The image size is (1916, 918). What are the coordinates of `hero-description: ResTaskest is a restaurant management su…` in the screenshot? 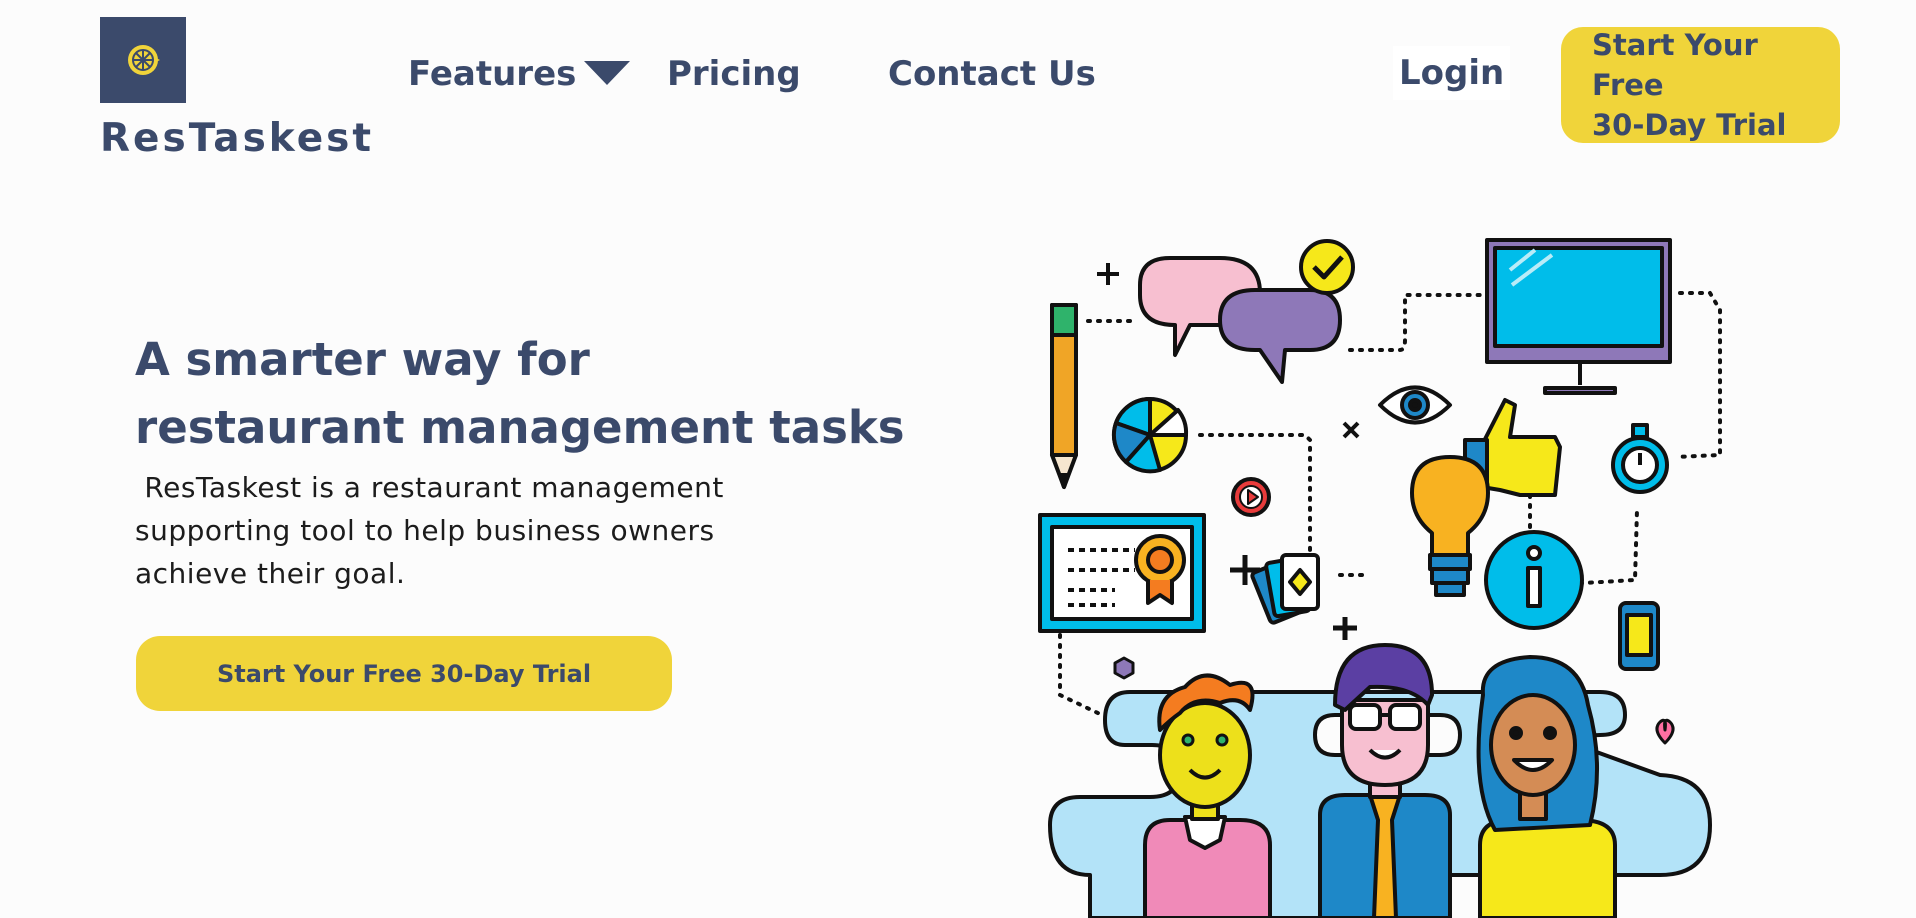 It's located at (455, 530).